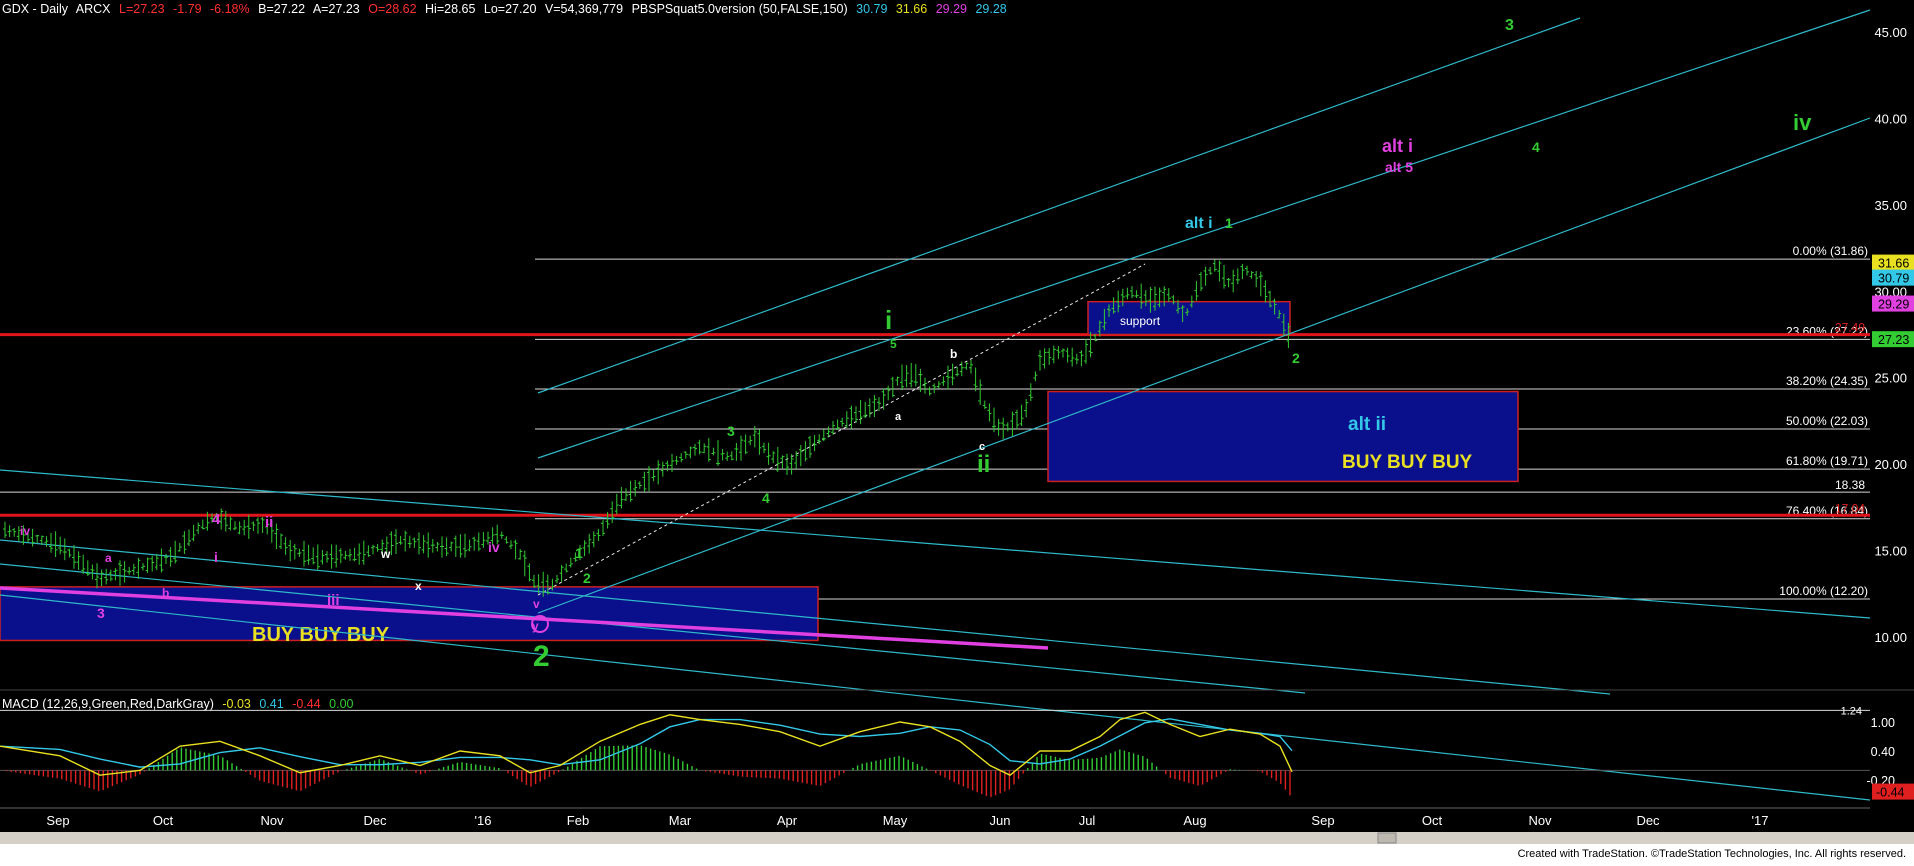 This screenshot has width=1914, height=866. I want to click on price-badges: 31.6630.79 29.29 27.23, so click(1893, 301).